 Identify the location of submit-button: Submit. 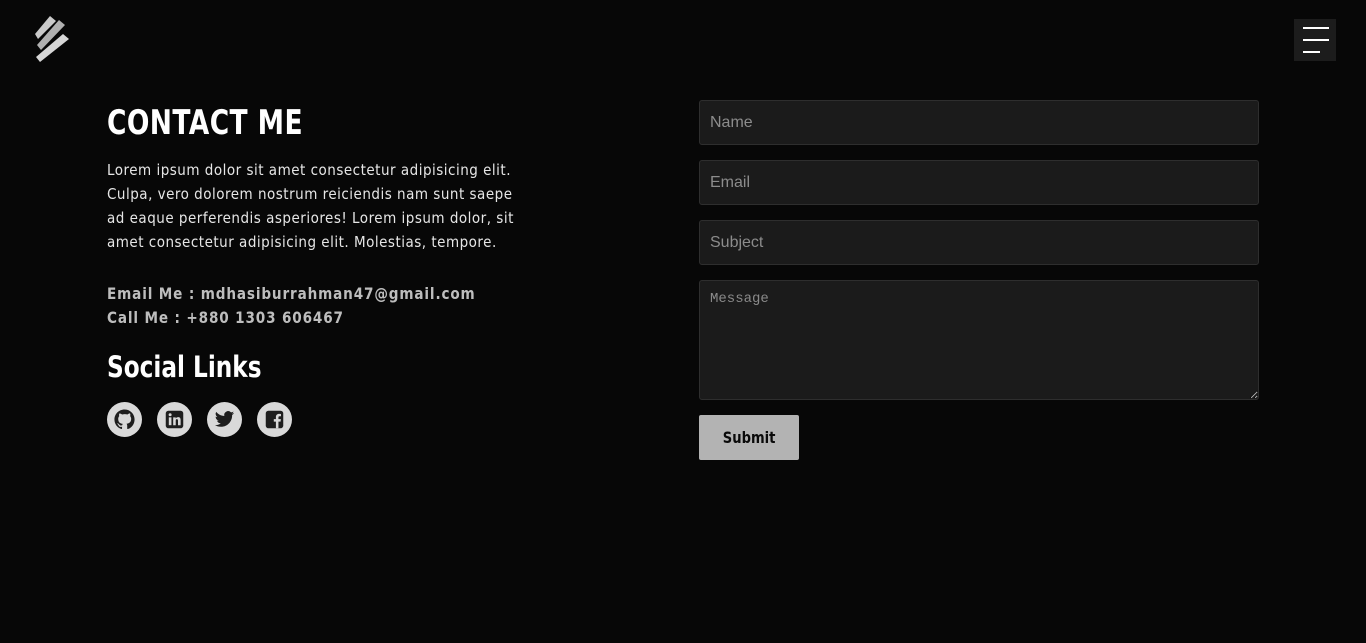
(749, 437).